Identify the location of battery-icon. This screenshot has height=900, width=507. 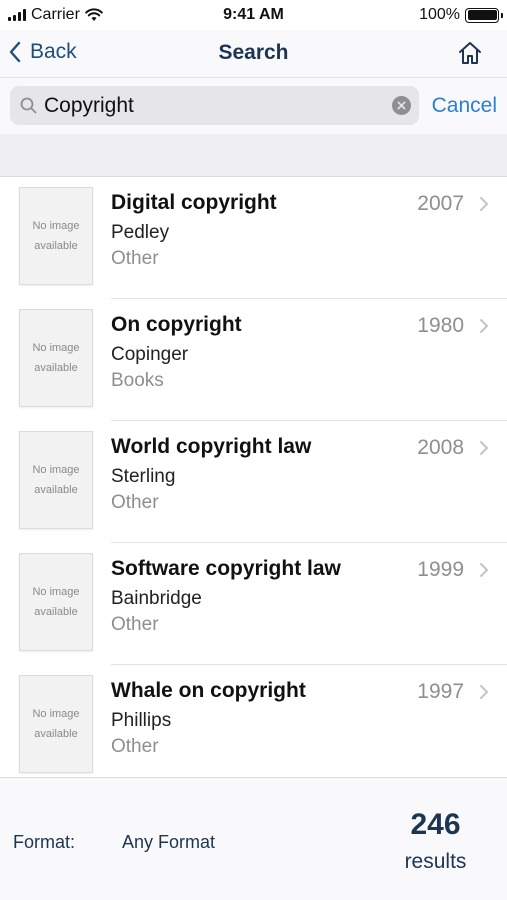
(484, 15).